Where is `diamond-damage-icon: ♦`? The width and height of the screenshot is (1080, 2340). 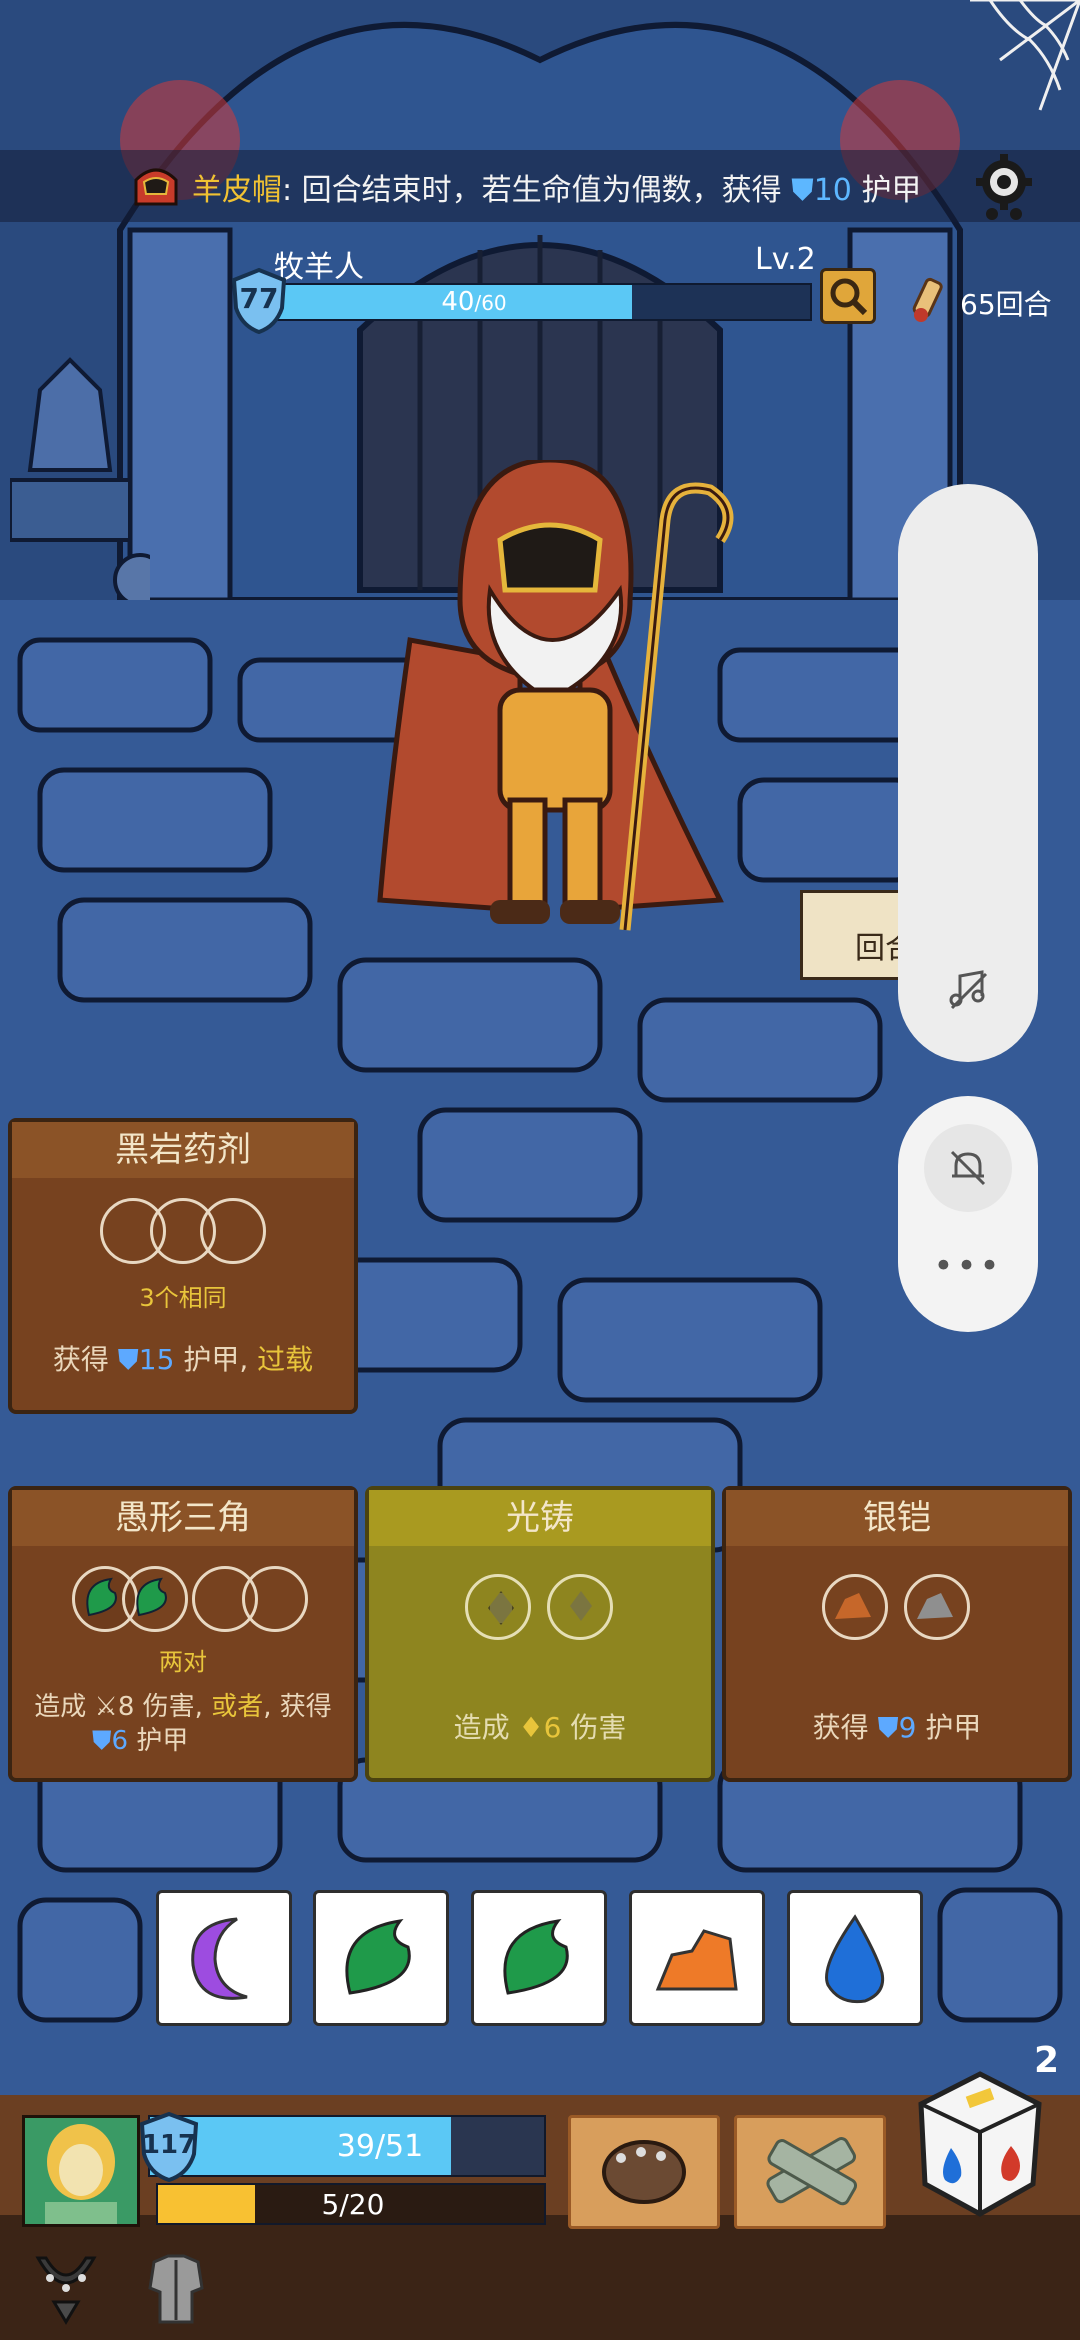
diamond-damage-icon: ♦ is located at coordinates (531, 1727).